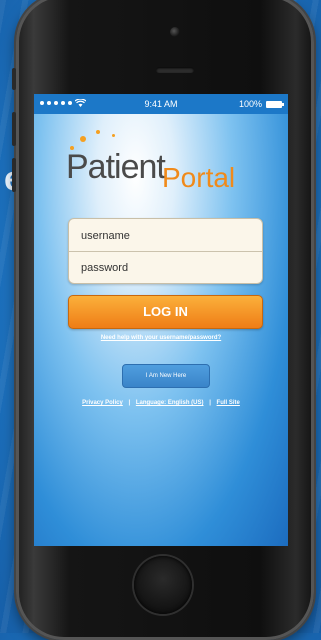 This screenshot has width=321, height=640. What do you see at coordinates (102, 403) in the screenshot?
I see `privacy-policy-link: Privacy Policy` at bounding box center [102, 403].